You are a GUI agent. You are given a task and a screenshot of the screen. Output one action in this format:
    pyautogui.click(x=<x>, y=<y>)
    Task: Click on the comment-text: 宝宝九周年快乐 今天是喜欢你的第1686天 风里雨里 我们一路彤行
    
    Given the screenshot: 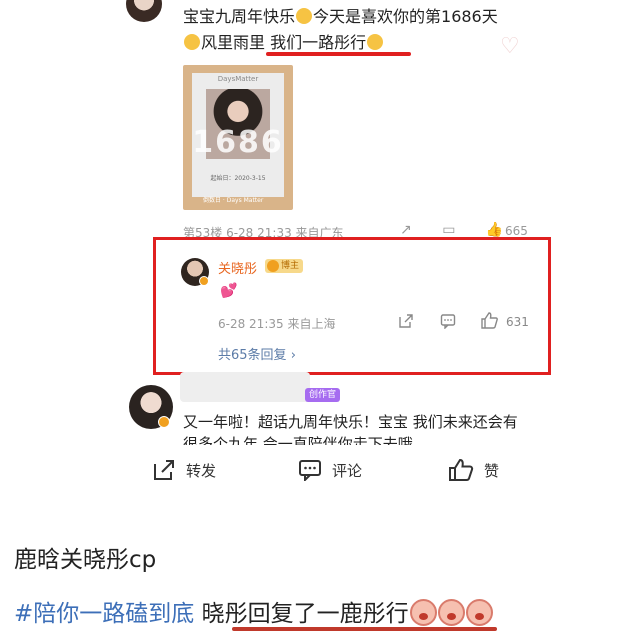 What is the action you would take?
    pyautogui.click(x=340, y=29)
    